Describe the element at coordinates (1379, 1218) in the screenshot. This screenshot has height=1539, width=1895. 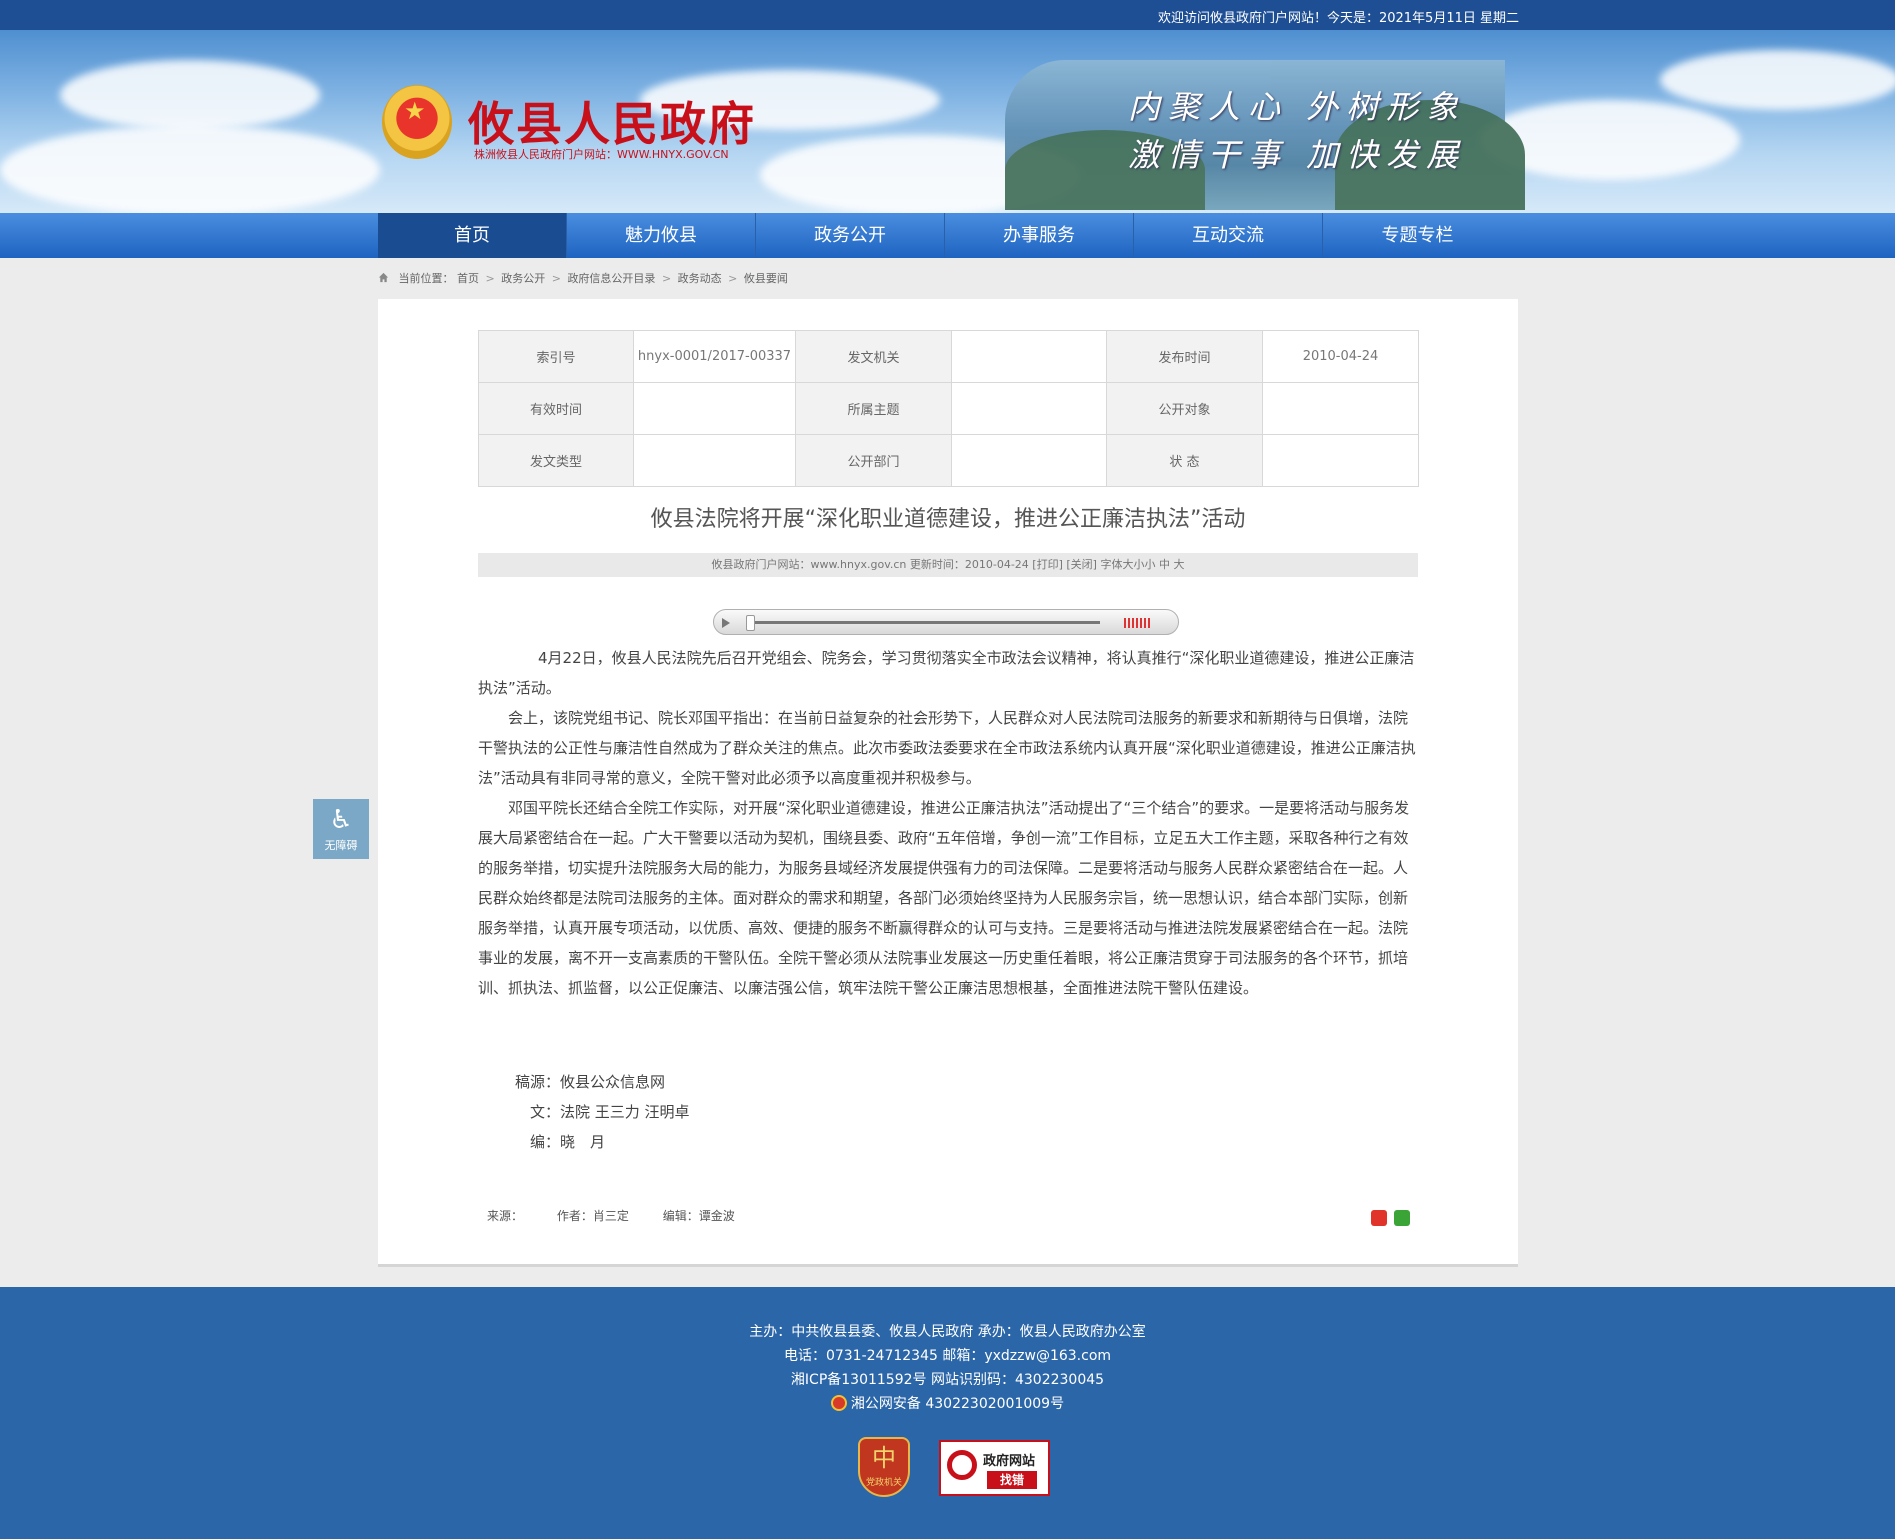
I see `weibo-share-icon` at that location.